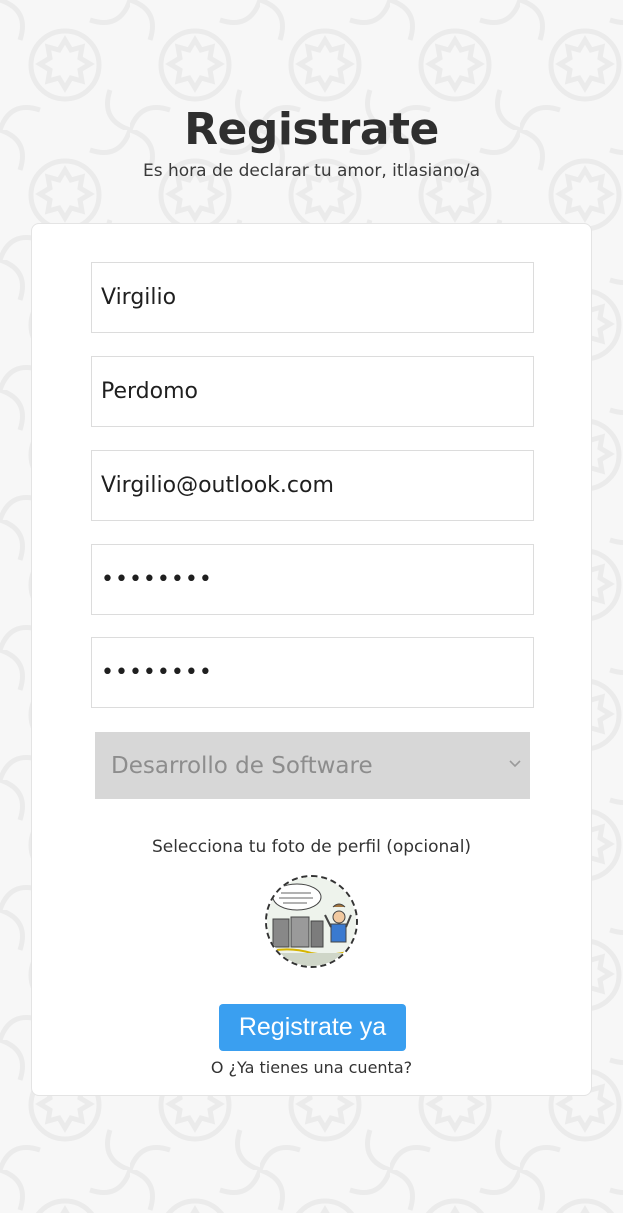 The width and height of the screenshot is (623, 1213). Describe the element at coordinates (311, 171) in the screenshot. I see `page-subtitle: Es hora de declarar tu amor, itlasiano/a` at that location.